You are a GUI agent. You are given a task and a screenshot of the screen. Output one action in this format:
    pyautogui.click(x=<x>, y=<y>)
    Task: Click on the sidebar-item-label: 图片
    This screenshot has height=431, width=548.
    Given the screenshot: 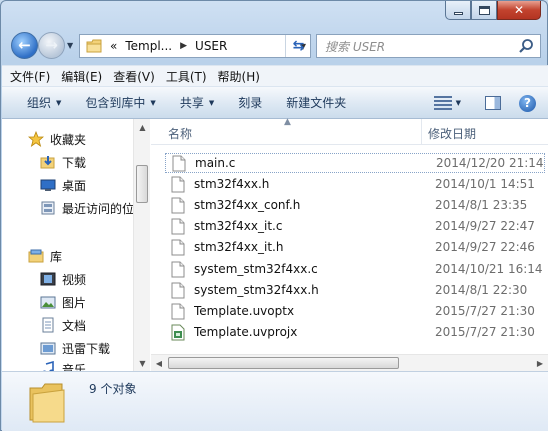 What is the action you would take?
    pyautogui.click(x=74, y=302)
    